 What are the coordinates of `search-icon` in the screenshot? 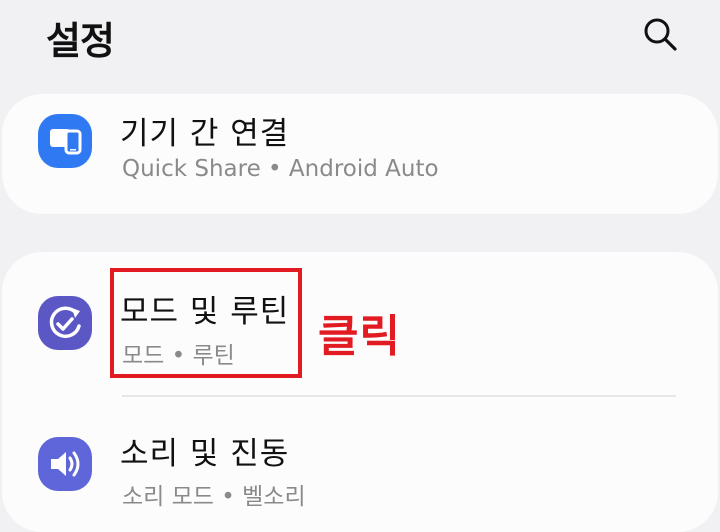 It's located at (660, 34).